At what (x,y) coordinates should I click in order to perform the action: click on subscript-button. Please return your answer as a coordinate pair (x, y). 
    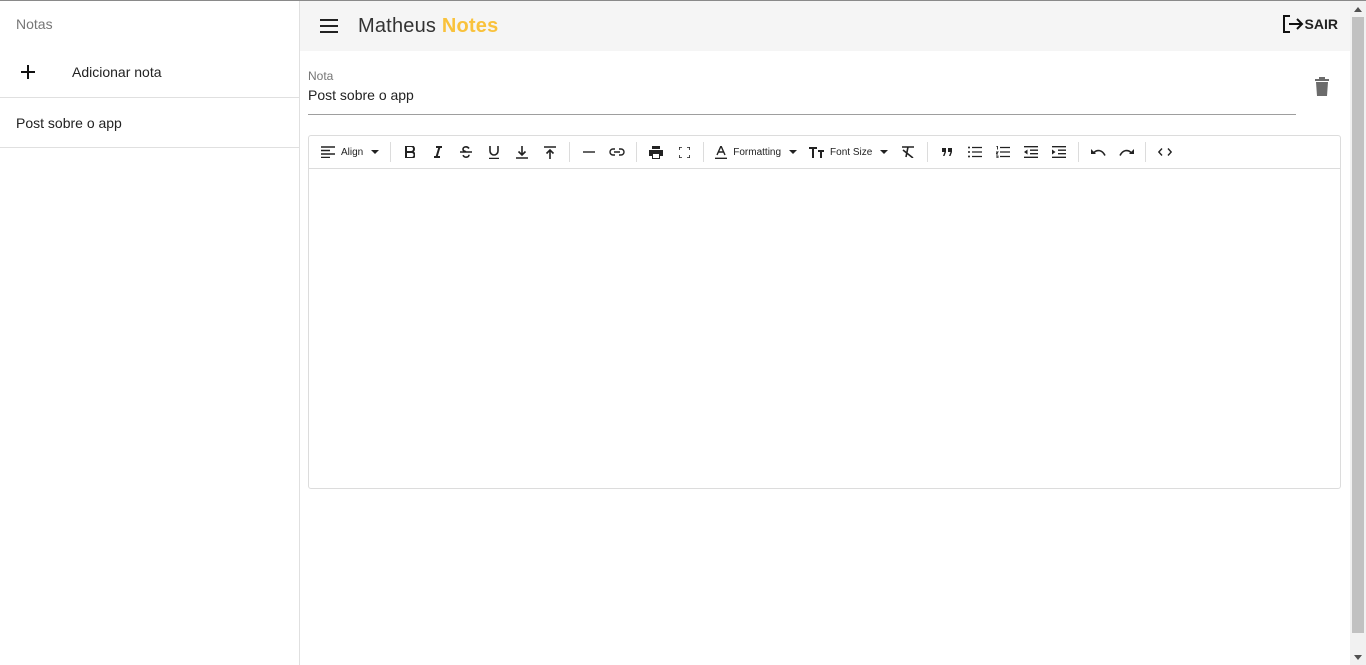
    Looking at the image, I should click on (522, 152).